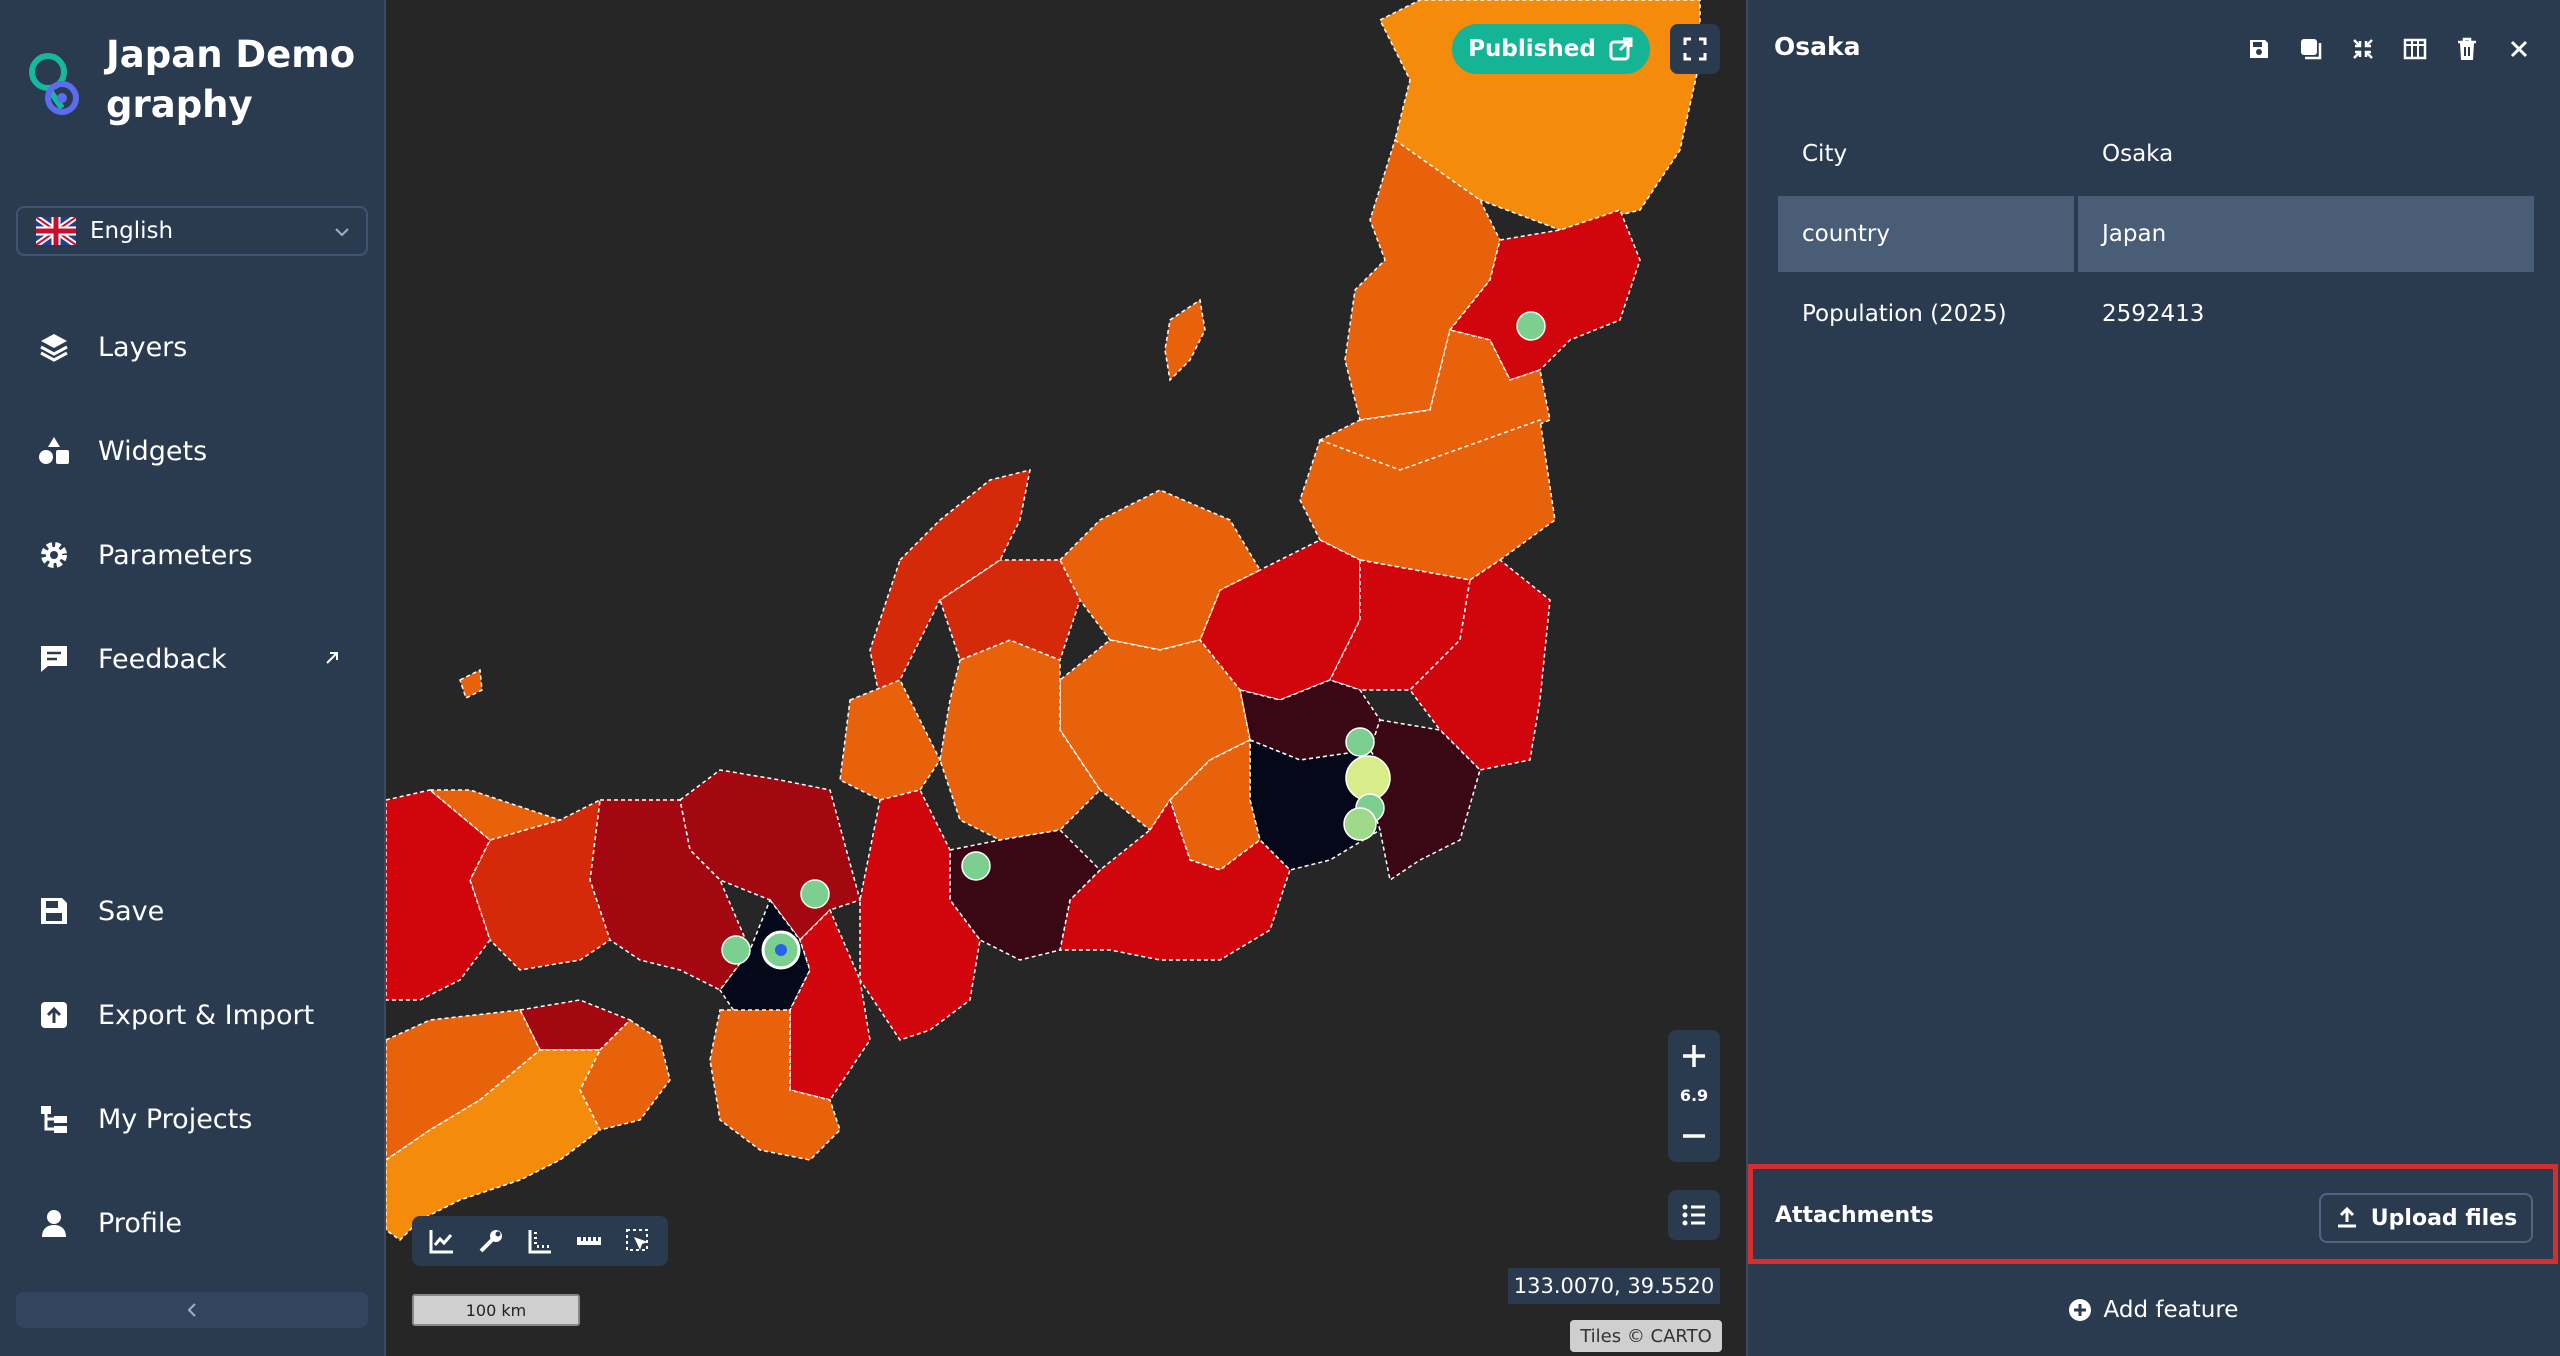 Image resolution: width=2560 pixels, height=1356 pixels. What do you see at coordinates (54, 1119) in the screenshot?
I see `projects-icon` at bounding box center [54, 1119].